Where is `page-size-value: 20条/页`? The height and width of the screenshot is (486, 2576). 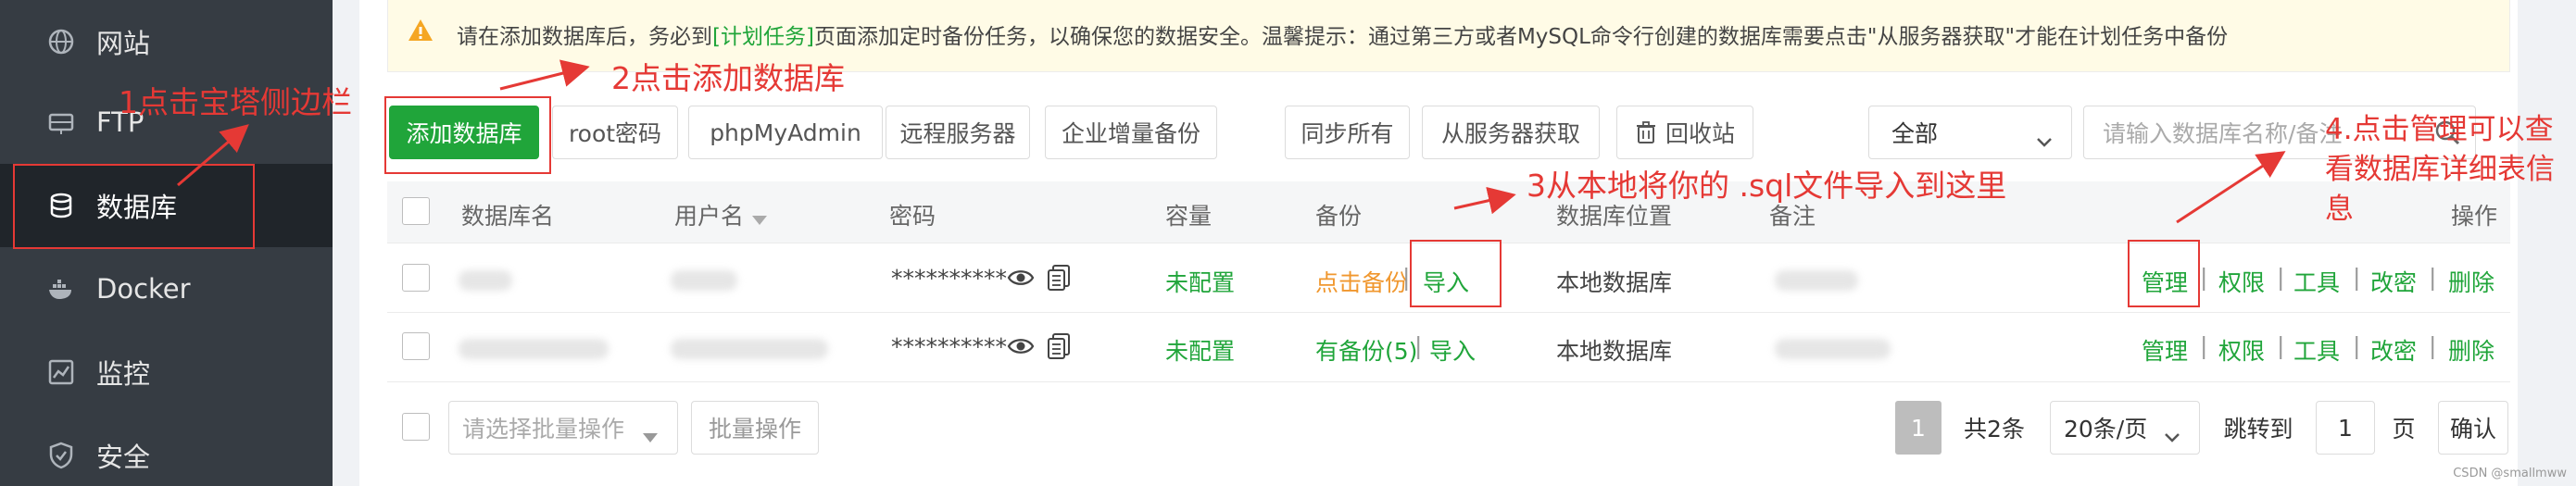 page-size-value: 20条/页 is located at coordinates (2106, 429).